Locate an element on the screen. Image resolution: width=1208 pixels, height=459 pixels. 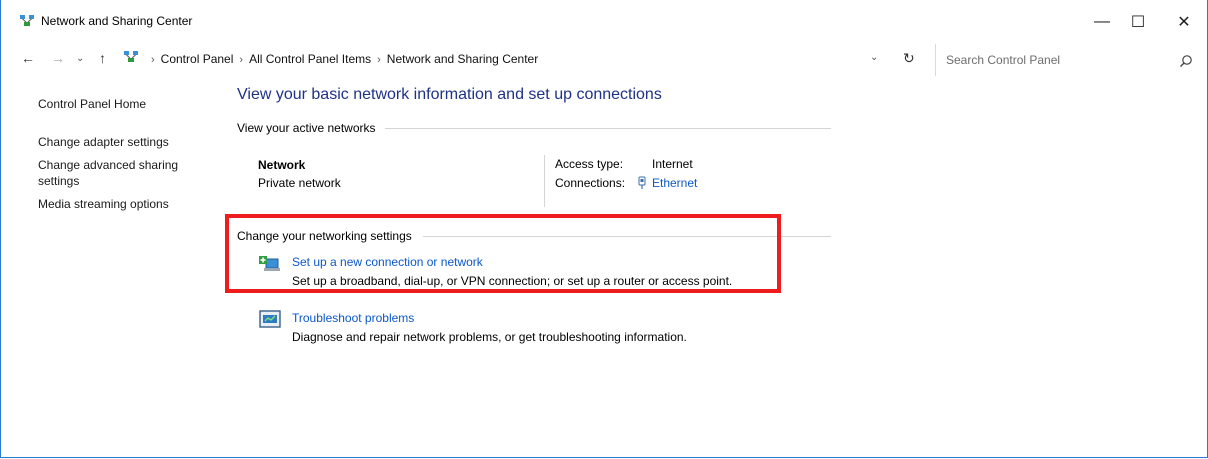
title-bar: Network and Sharing Center — ☐ ✕ is located at coordinates (604, 20).